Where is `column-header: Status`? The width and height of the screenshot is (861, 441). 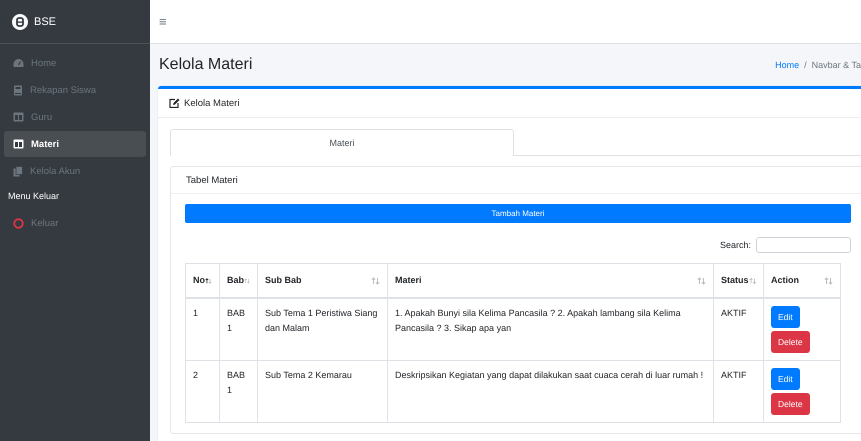
column-header: Status is located at coordinates (739, 281).